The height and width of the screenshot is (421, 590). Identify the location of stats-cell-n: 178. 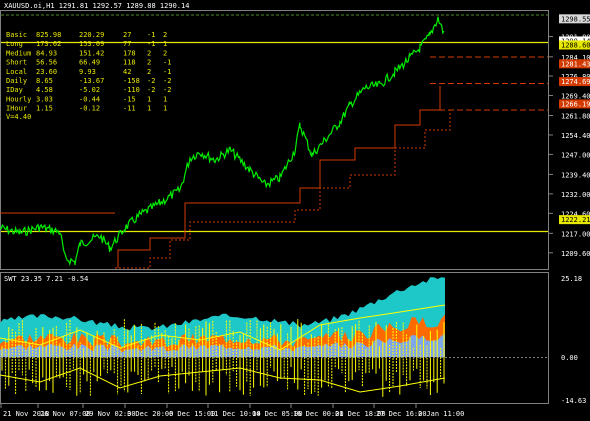
(129, 53).